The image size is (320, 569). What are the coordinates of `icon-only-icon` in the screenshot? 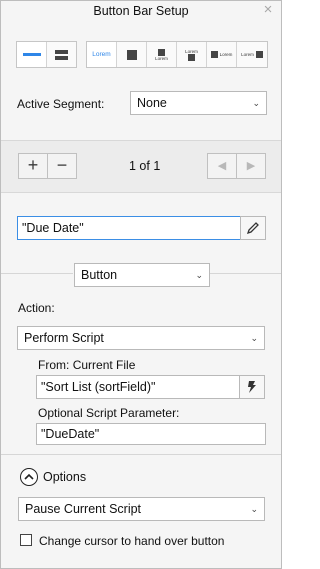 It's located at (131, 54).